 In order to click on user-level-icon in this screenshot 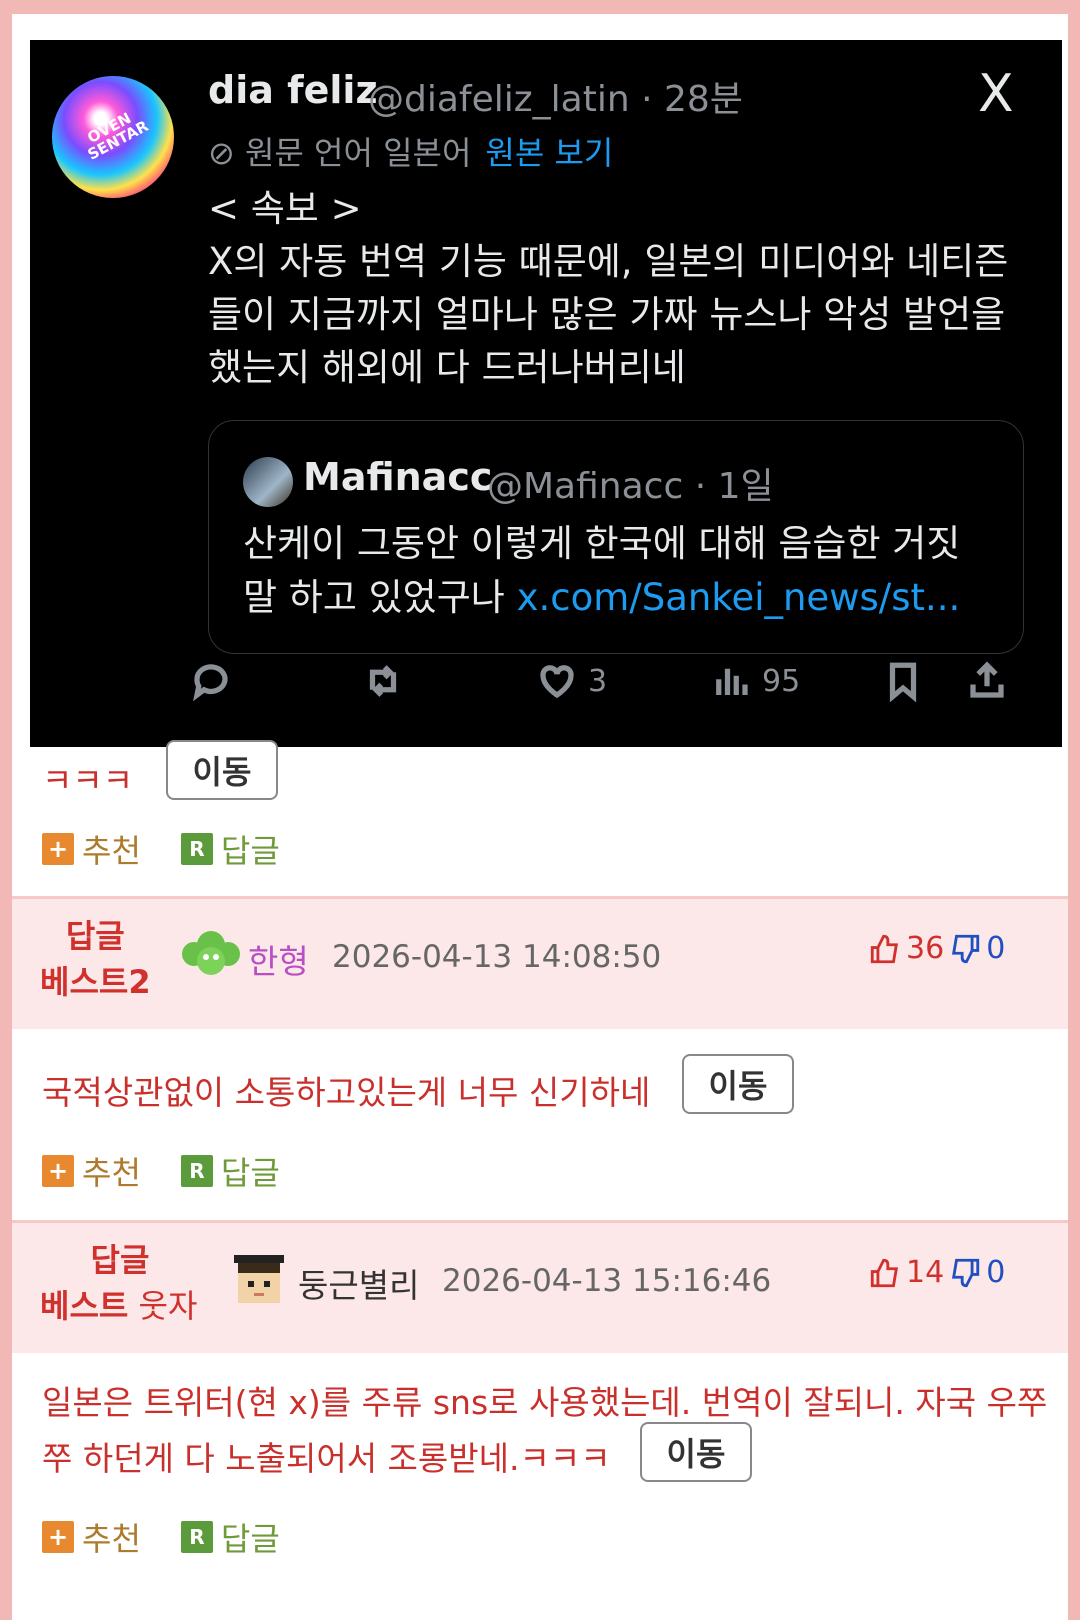, I will do `click(211, 956)`.